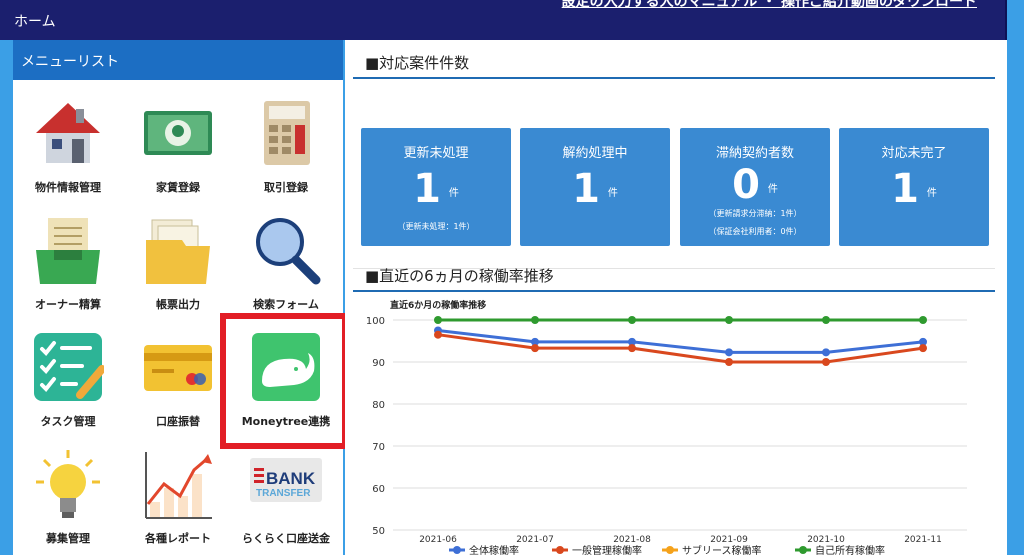 The width and height of the screenshot is (1024, 555). Describe the element at coordinates (914, 187) in the screenshot. I see `card-incomplete: 対応未完了 1件` at that location.